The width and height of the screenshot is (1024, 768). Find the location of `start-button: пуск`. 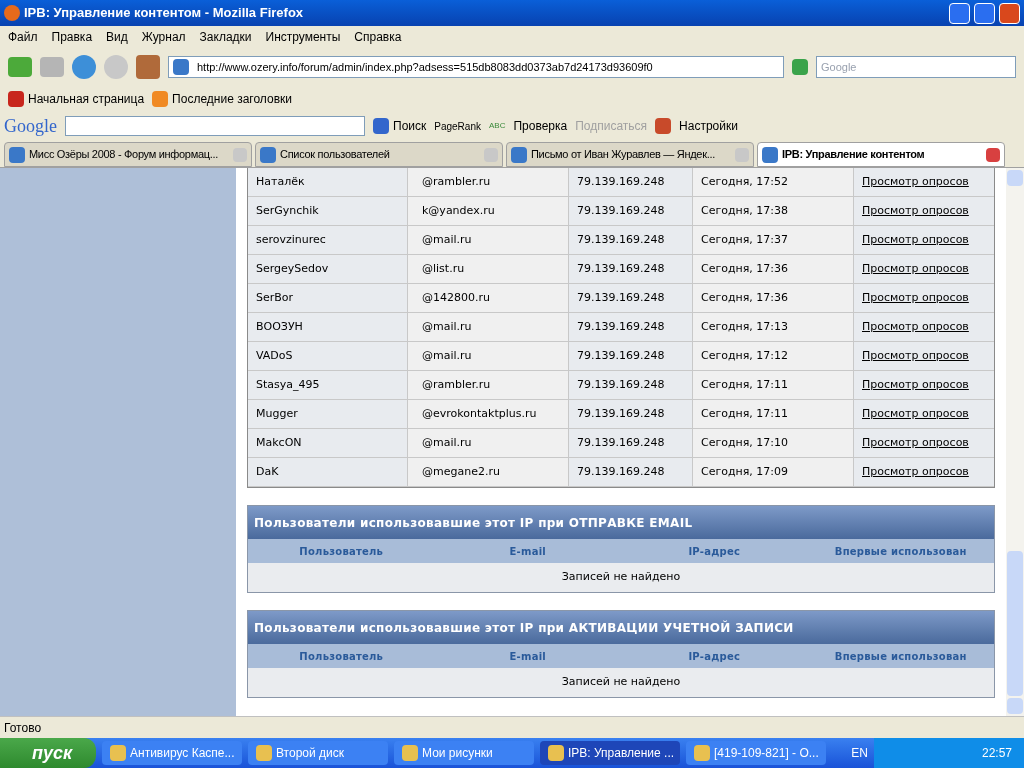

start-button: пуск is located at coordinates (48, 753).